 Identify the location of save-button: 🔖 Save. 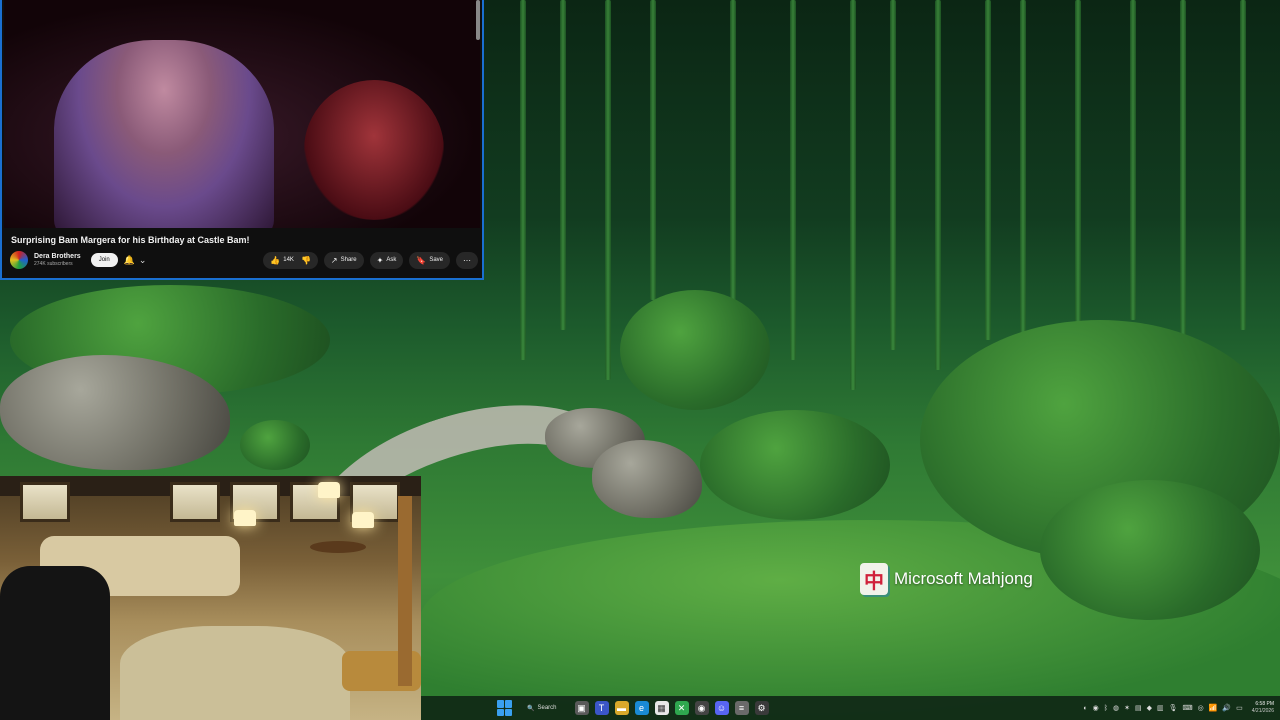
(429, 260).